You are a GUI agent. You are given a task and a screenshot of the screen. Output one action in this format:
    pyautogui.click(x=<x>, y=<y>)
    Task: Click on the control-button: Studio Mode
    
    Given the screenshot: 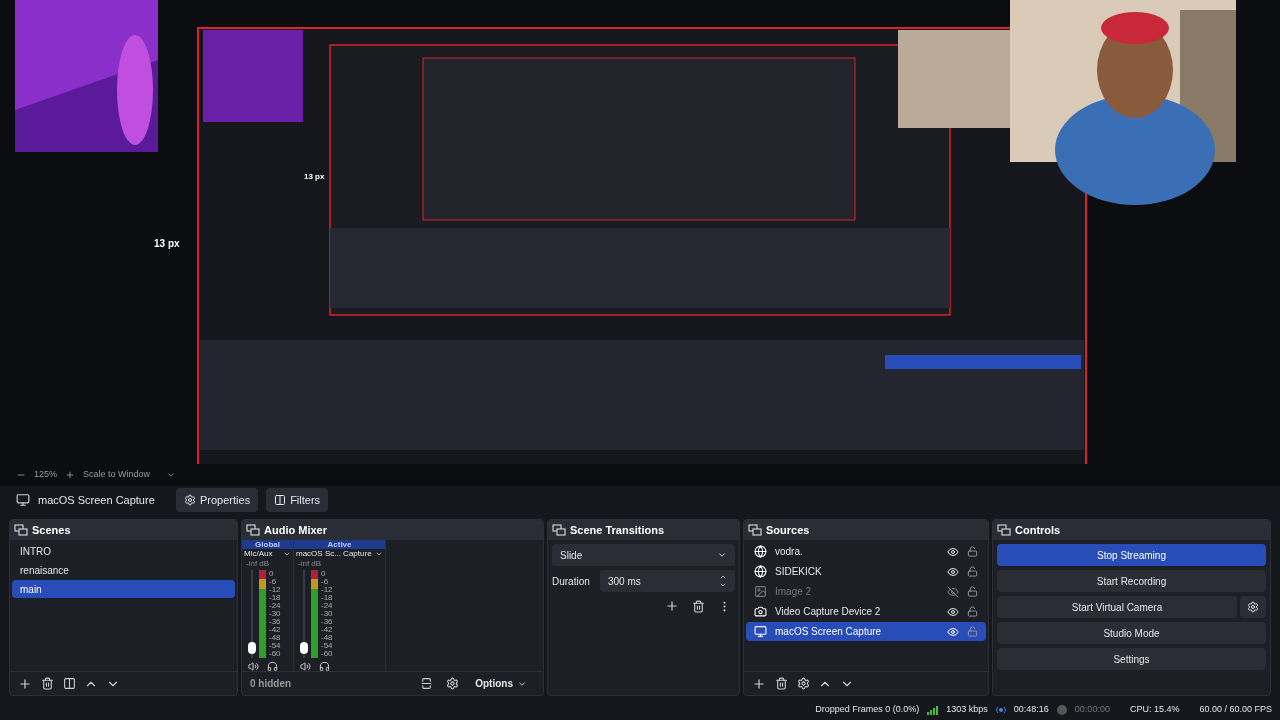 What is the action you would take?
    pyautogui.click(x=1131, y=633)
    